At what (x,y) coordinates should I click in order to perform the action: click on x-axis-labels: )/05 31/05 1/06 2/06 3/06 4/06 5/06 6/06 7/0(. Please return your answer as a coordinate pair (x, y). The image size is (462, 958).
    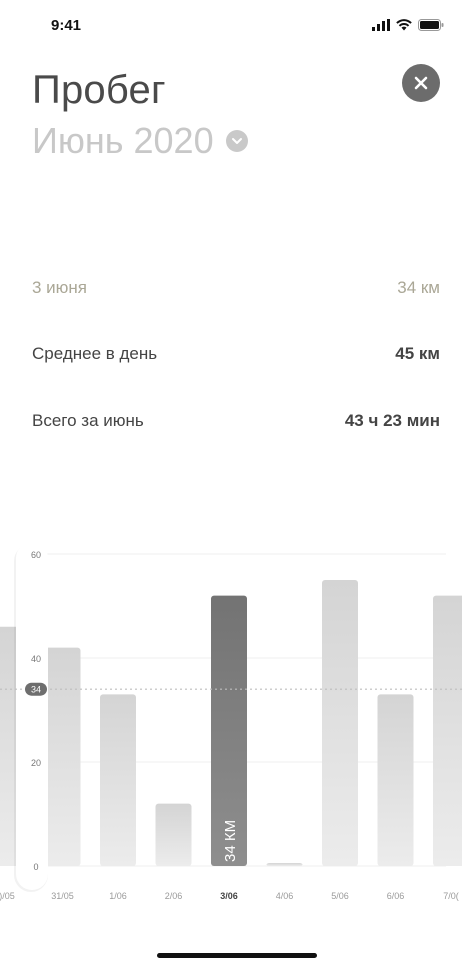
    Looking at the image, I should click on (229, 896).